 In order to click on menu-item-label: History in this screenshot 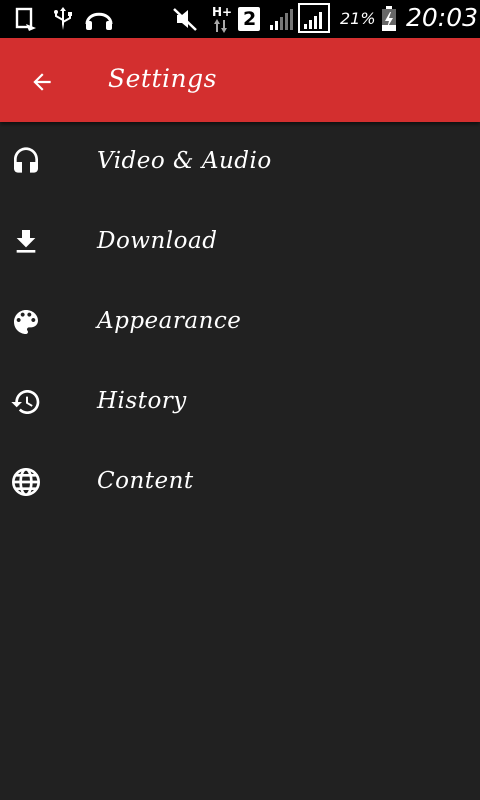, I will do `click(142, 401)`.